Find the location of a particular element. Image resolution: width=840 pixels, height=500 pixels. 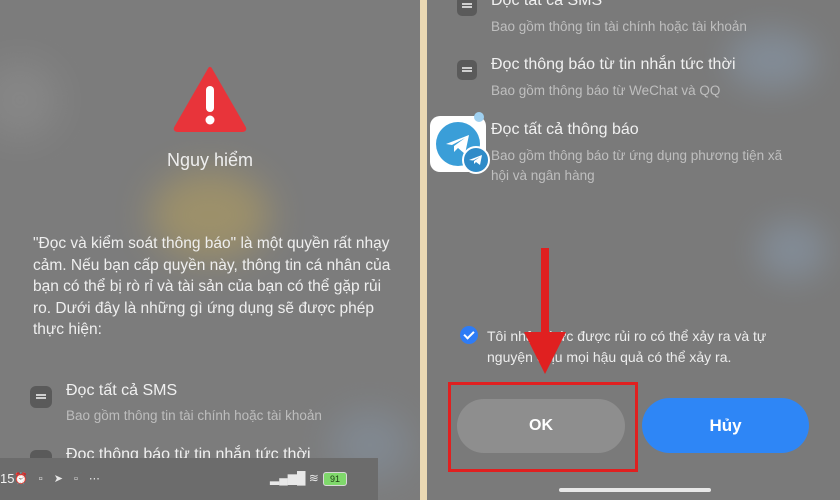

signal-wifi-icon: ▂▄▆█ ≋ is located at coordinates (294, 478).